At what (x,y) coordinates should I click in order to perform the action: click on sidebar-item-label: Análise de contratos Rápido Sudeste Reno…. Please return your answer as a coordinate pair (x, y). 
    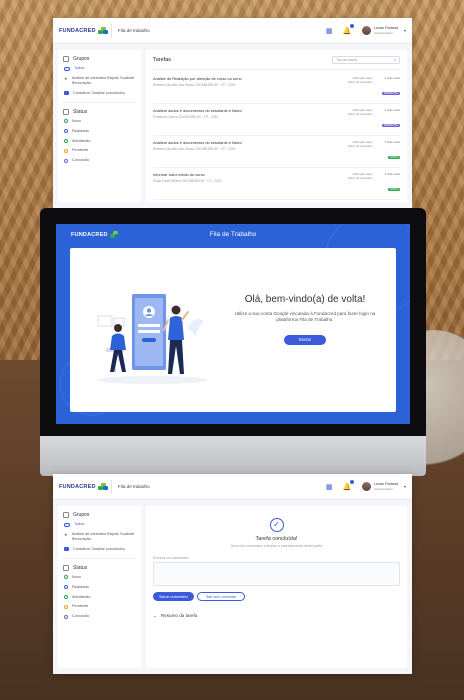
    Looking at the image, I should click on (103, 80).